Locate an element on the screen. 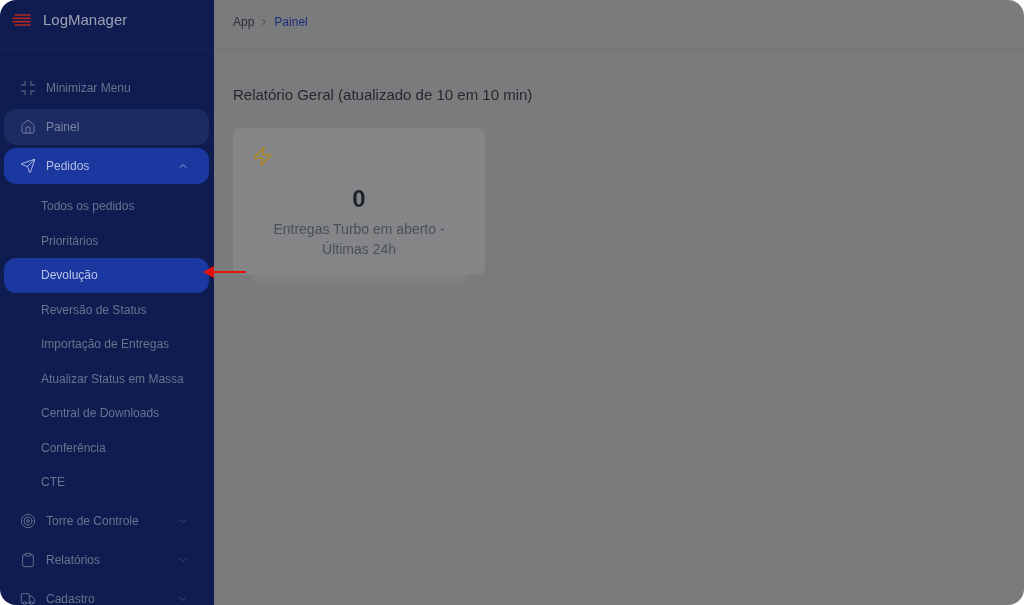  sidebar-subitem: Devolução is located at coordinates (106, 275).